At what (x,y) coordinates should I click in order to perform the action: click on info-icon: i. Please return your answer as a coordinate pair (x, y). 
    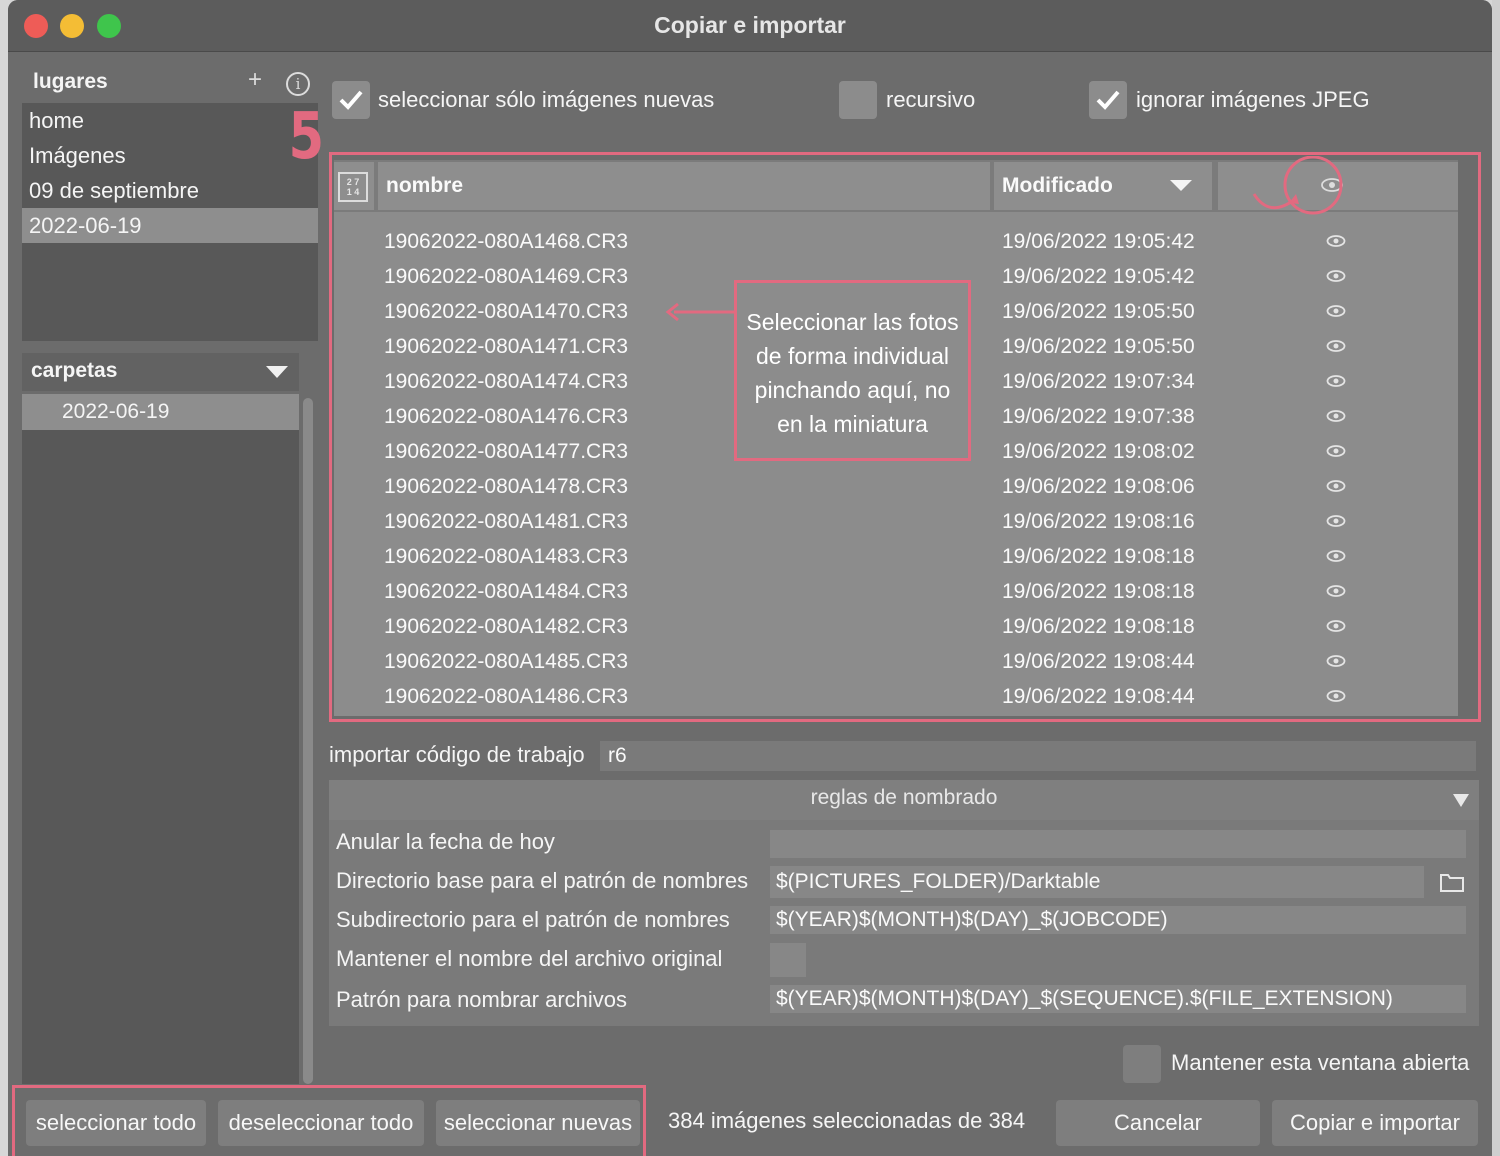
    Looking at the image, I should click on (298, 84).